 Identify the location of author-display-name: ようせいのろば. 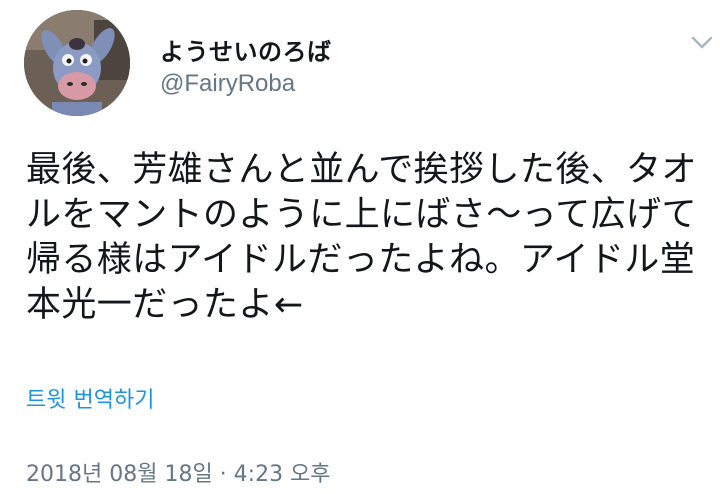
(246, 52).